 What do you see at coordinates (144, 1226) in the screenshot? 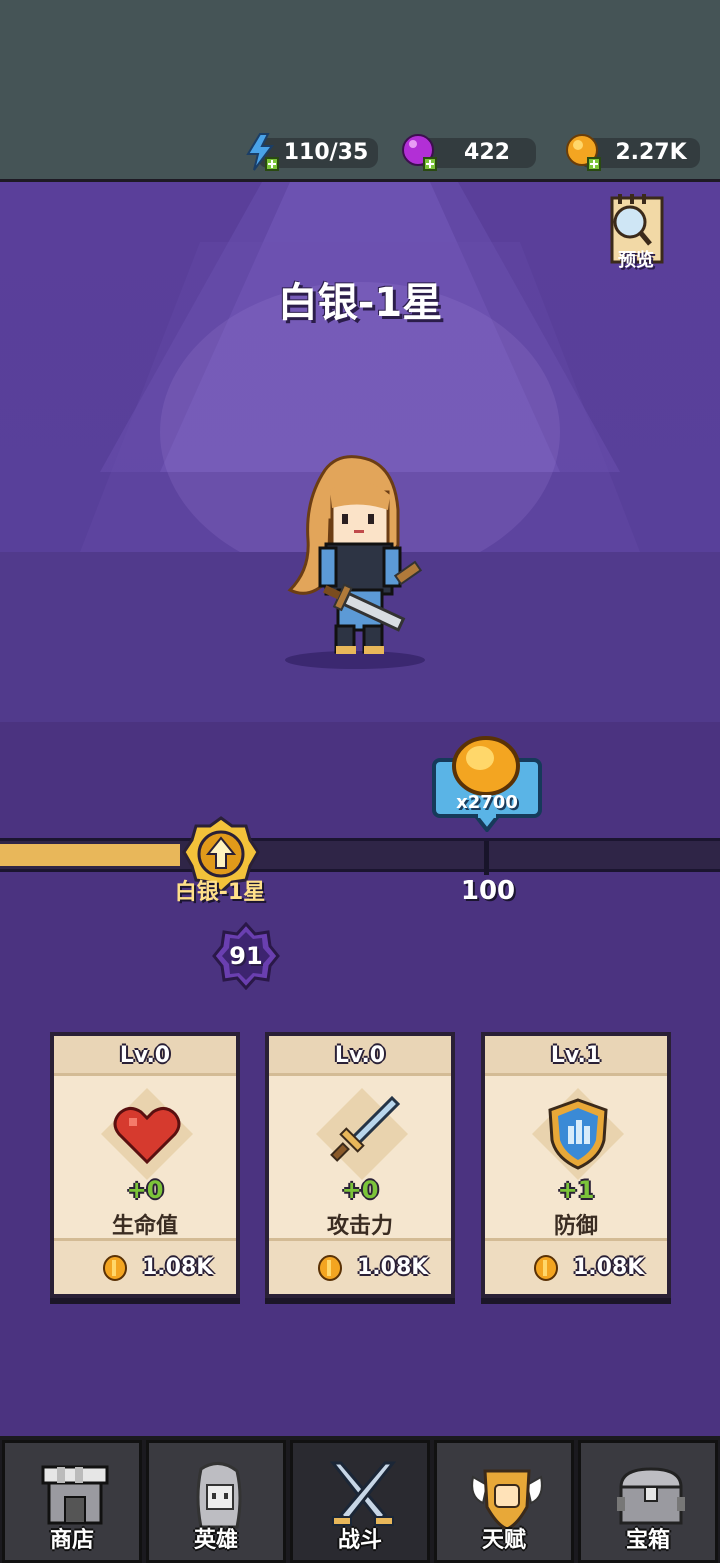
I see `card-stat-name: 生命值` at bounding box center [144, 1226].